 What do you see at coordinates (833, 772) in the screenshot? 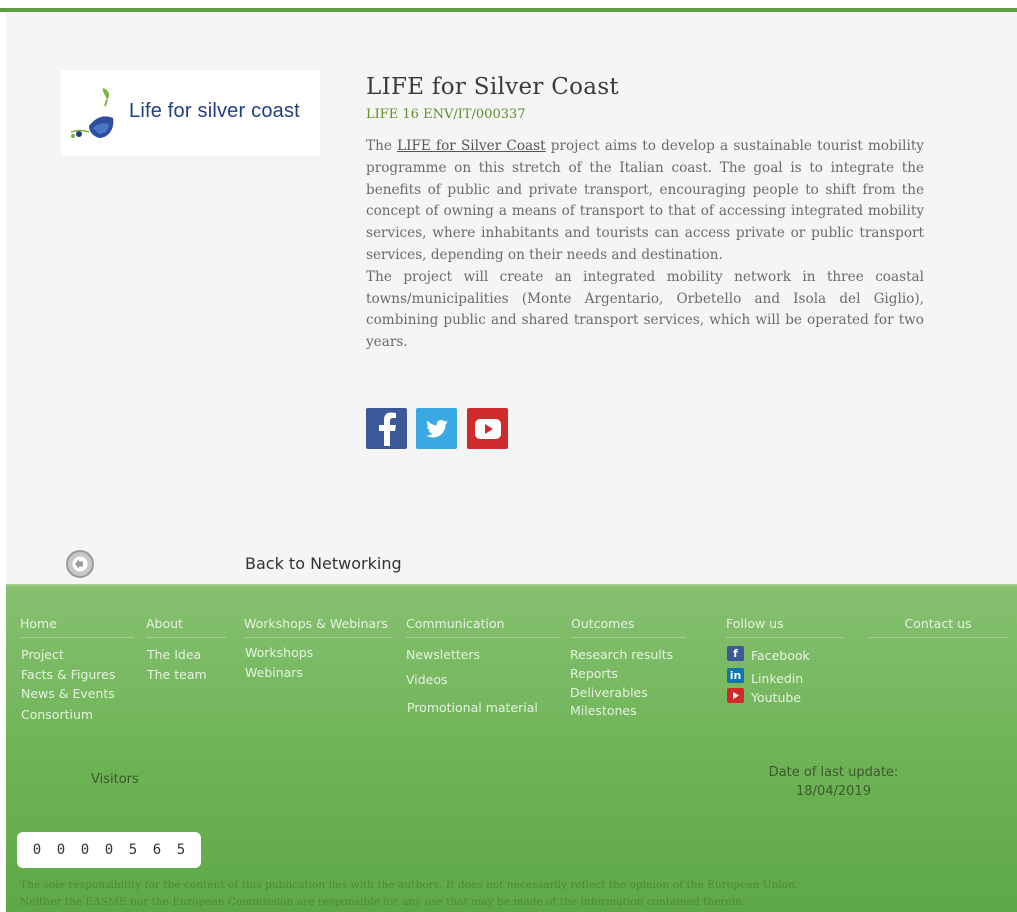
I see `last-update-label: Date of last update:` at bounding box center [833, 772].